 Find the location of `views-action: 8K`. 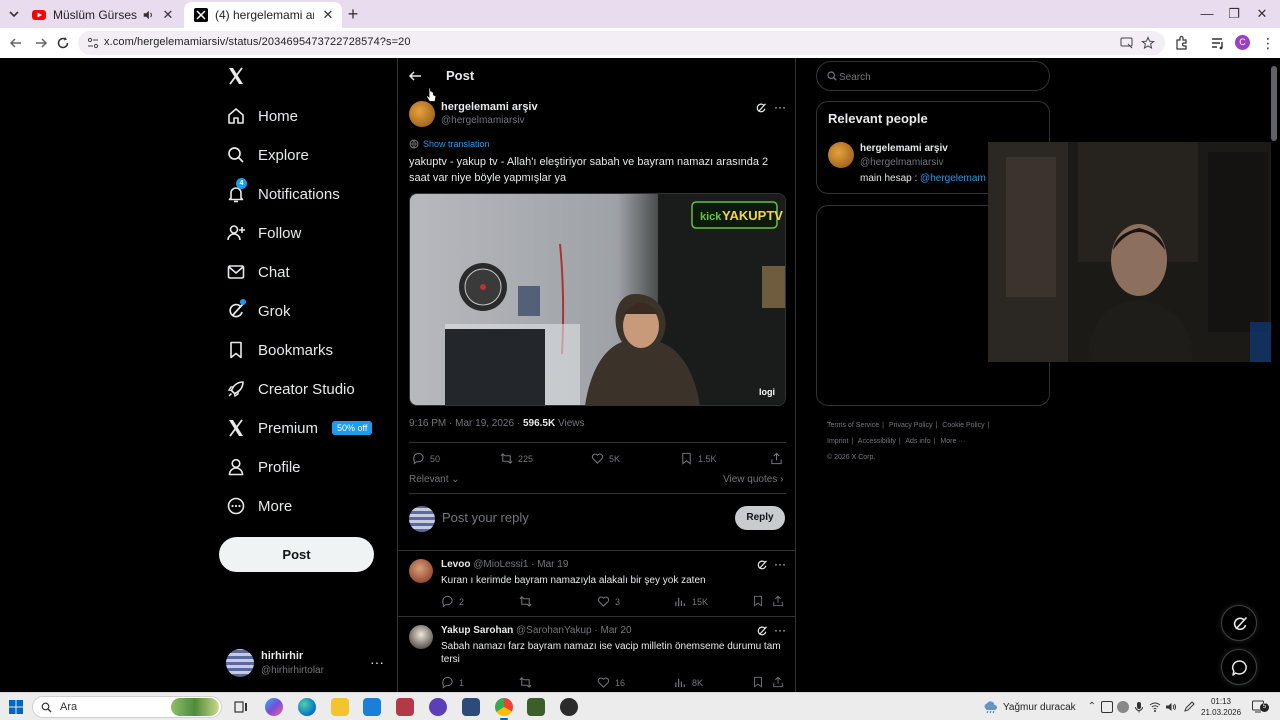

views-action: 8K is located at coordinates (688, 682).